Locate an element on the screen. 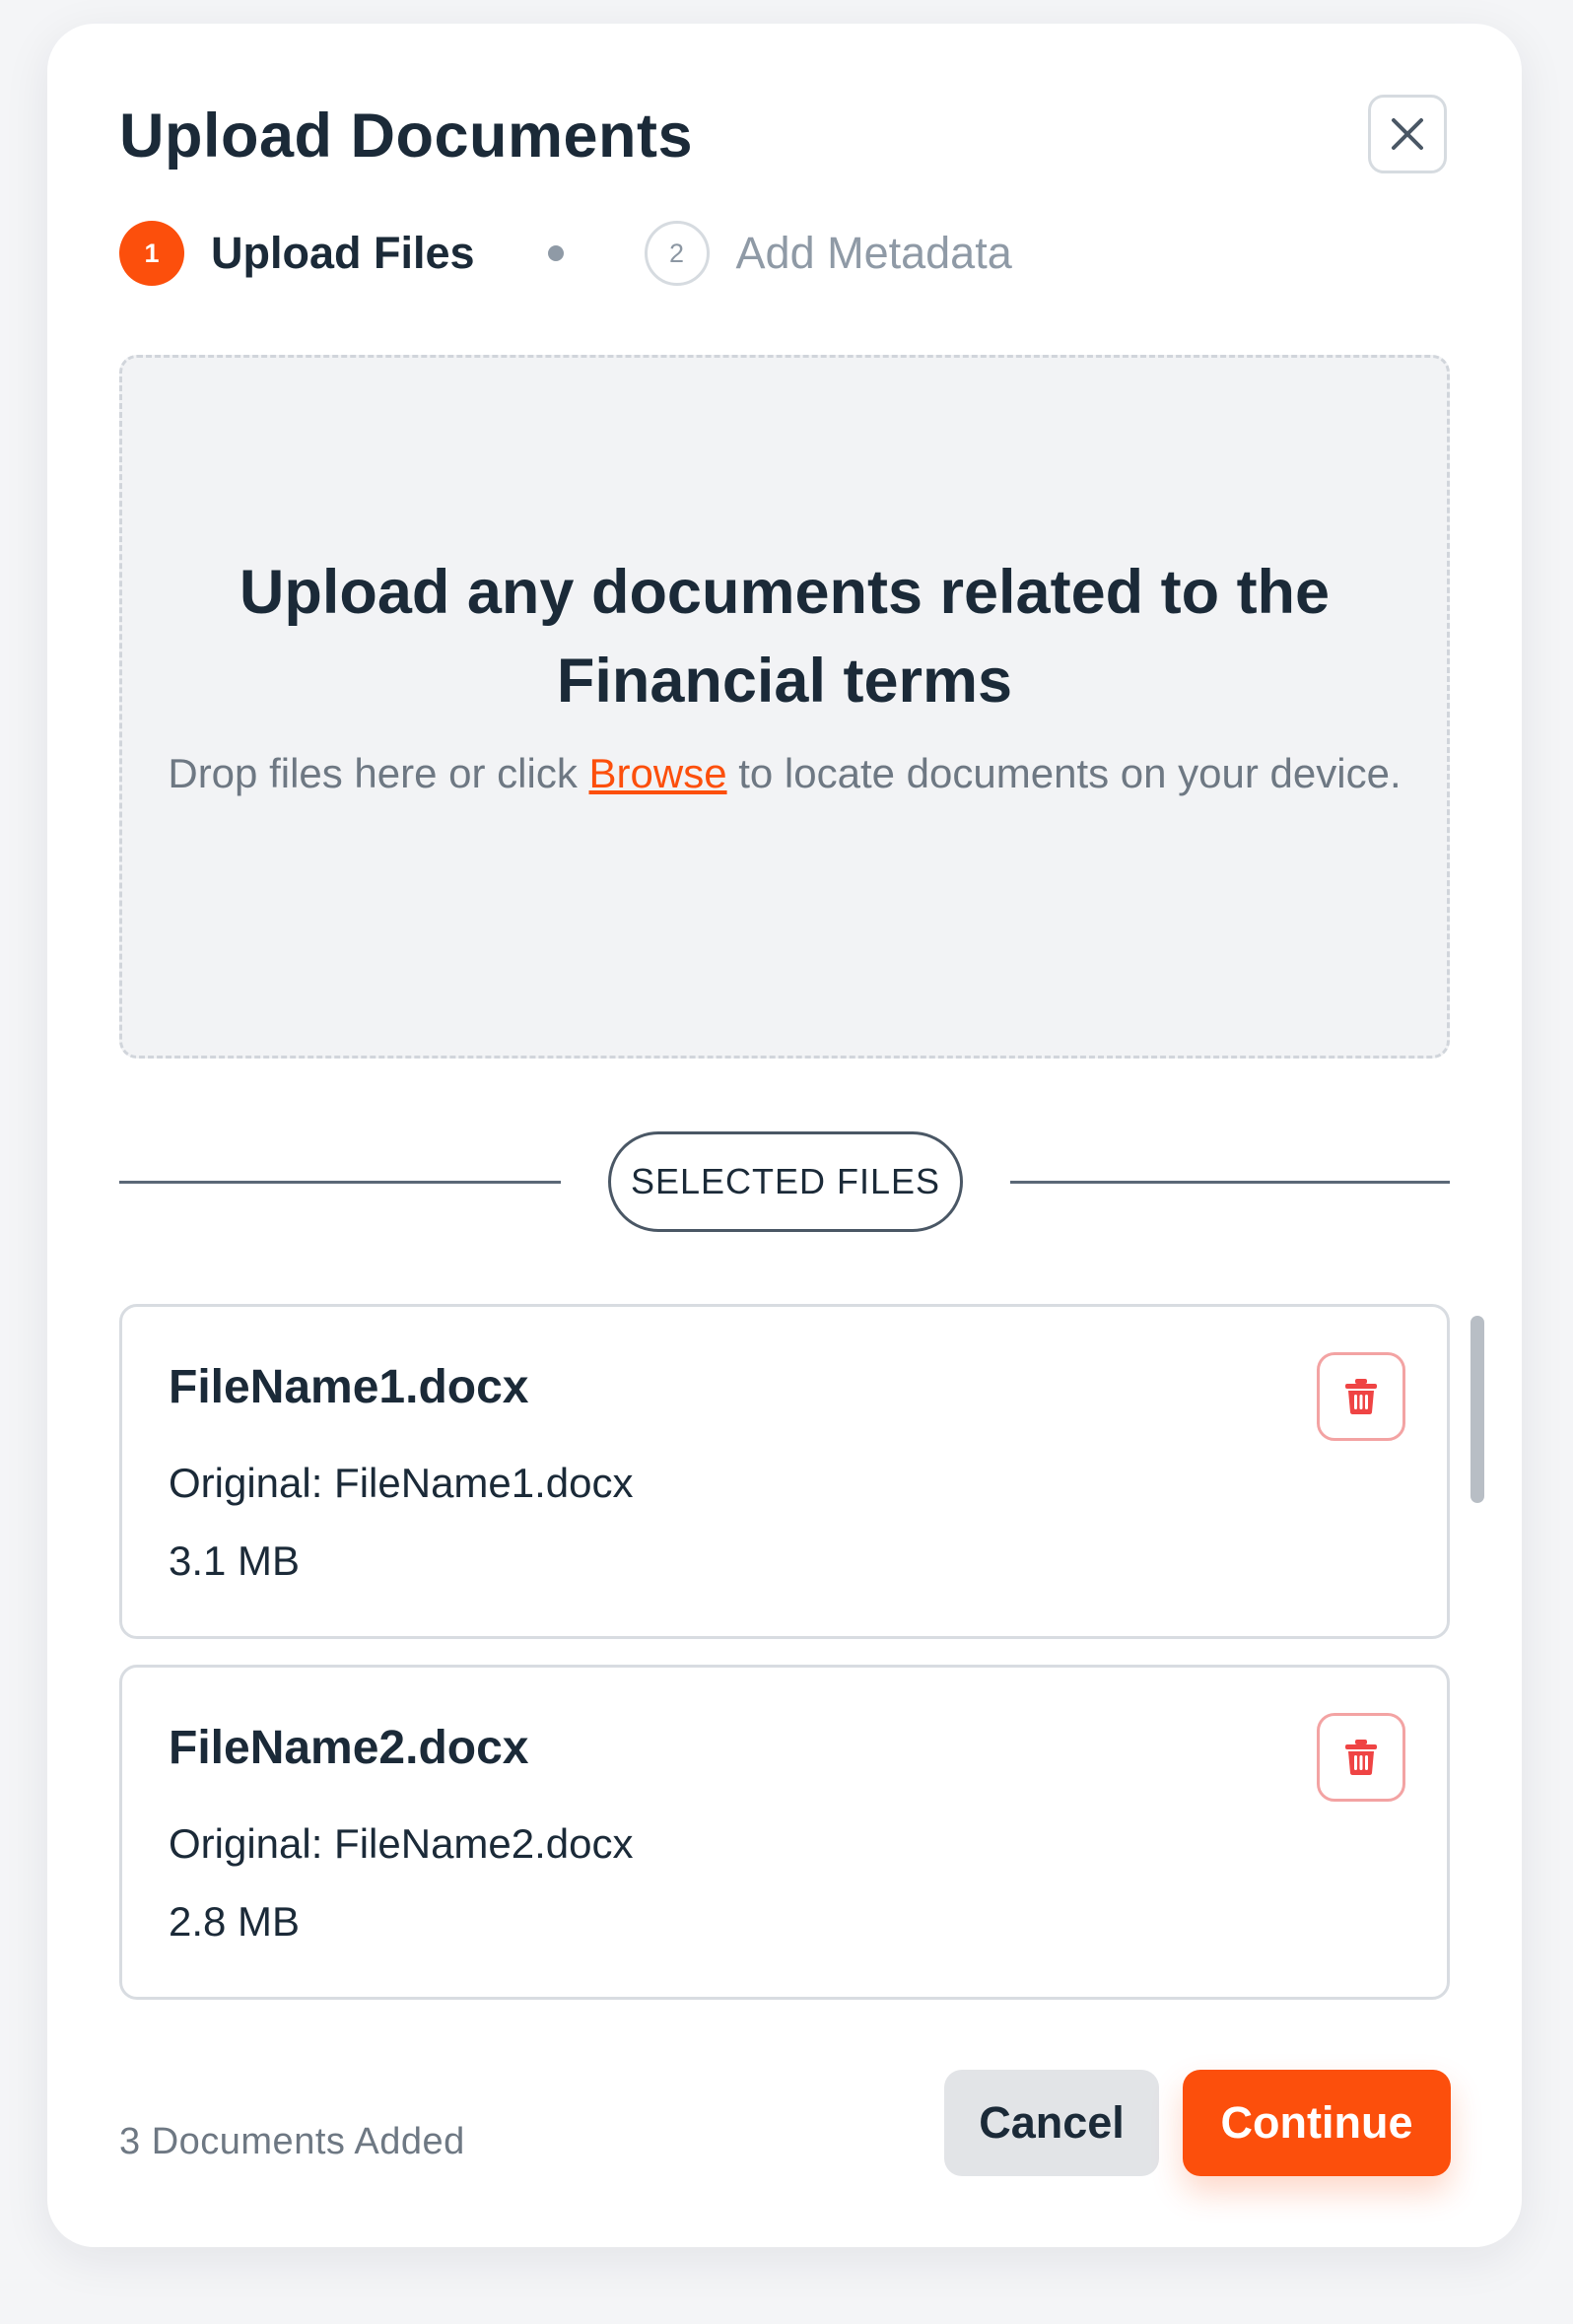  documents-count: 3 Documents Added is located at coordinates (292, 2141).